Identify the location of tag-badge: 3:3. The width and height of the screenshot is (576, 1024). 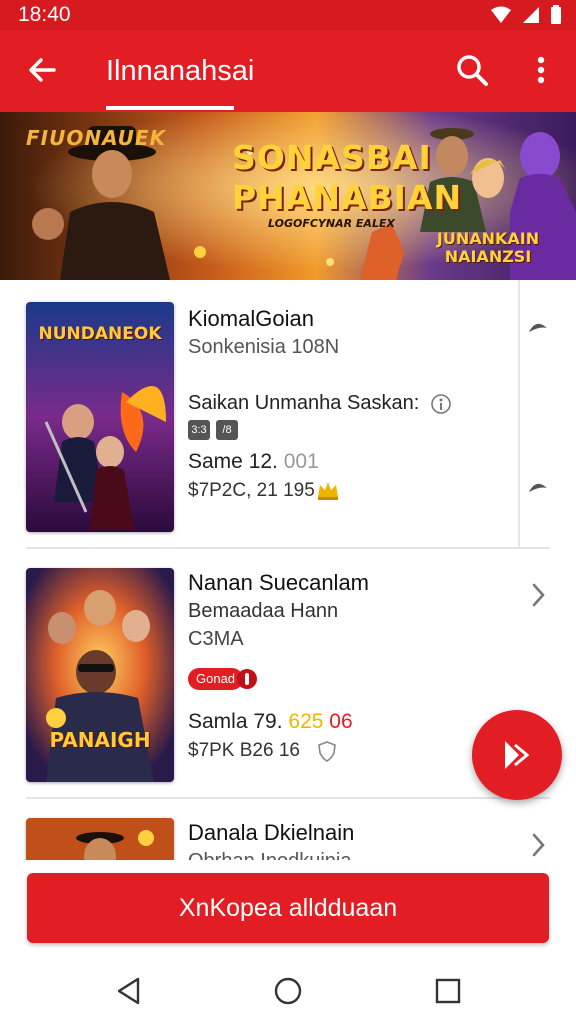
(199, 430).